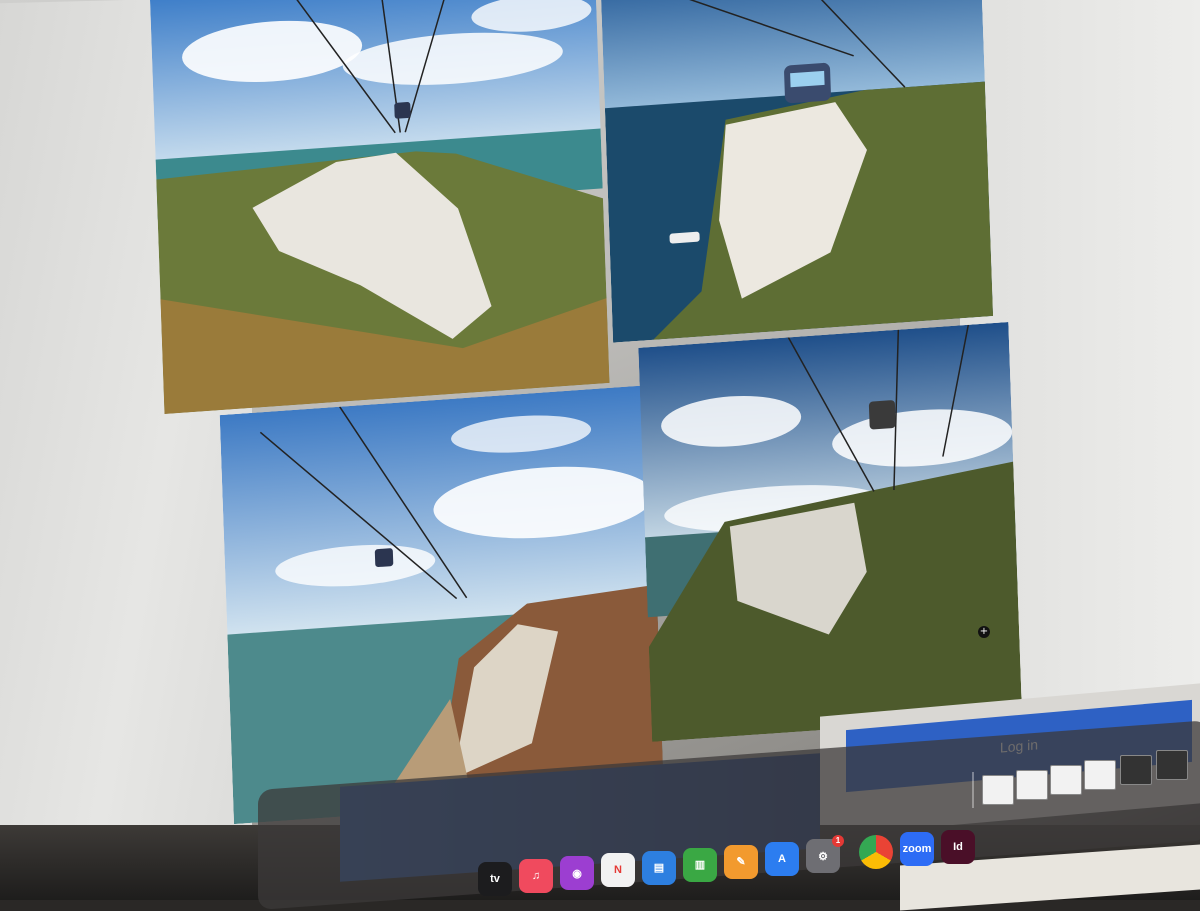 The height and width of the screenshot is (911, 1200). What do you see at coordinates (973, 790) in the screenshot?
I see `dock-separator` at bounding box center [973, 790].